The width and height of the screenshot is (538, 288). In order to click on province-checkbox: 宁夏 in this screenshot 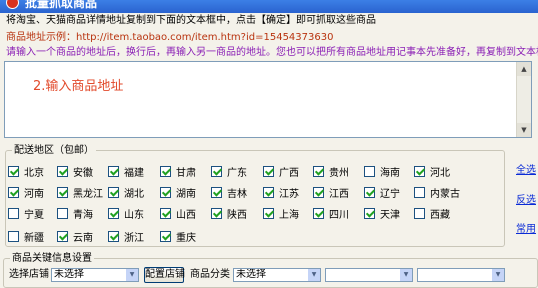, I will do `click(26, 214)`.